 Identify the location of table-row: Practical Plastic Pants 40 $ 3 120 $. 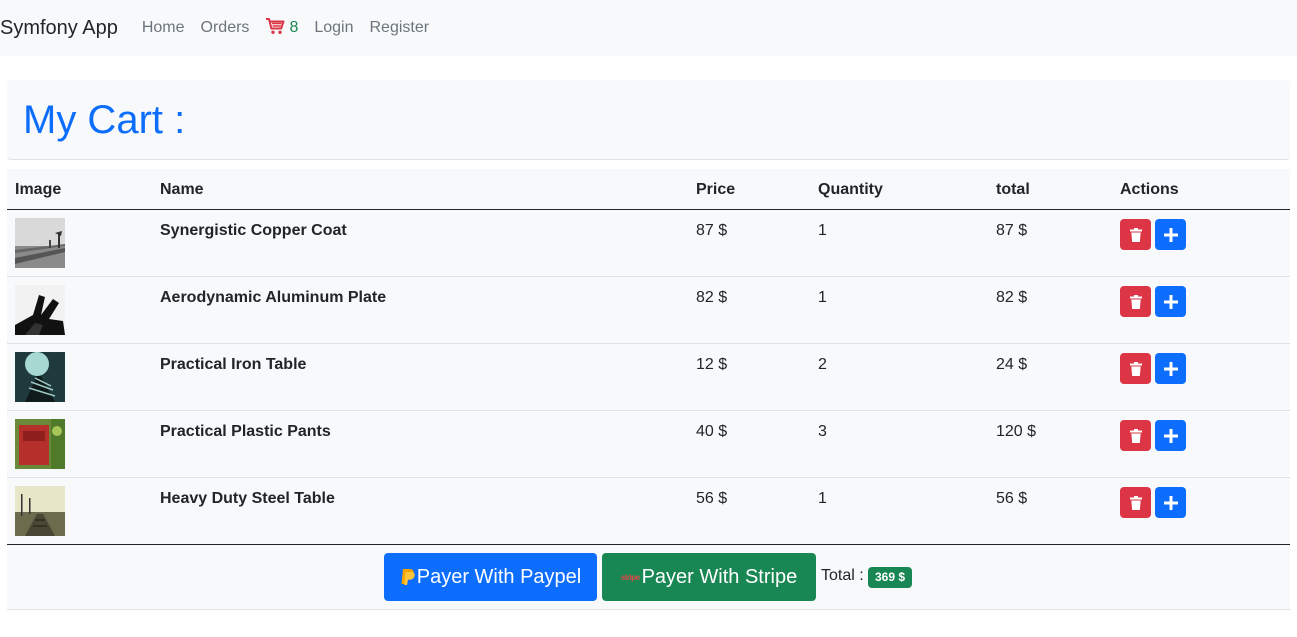
(648, 444).